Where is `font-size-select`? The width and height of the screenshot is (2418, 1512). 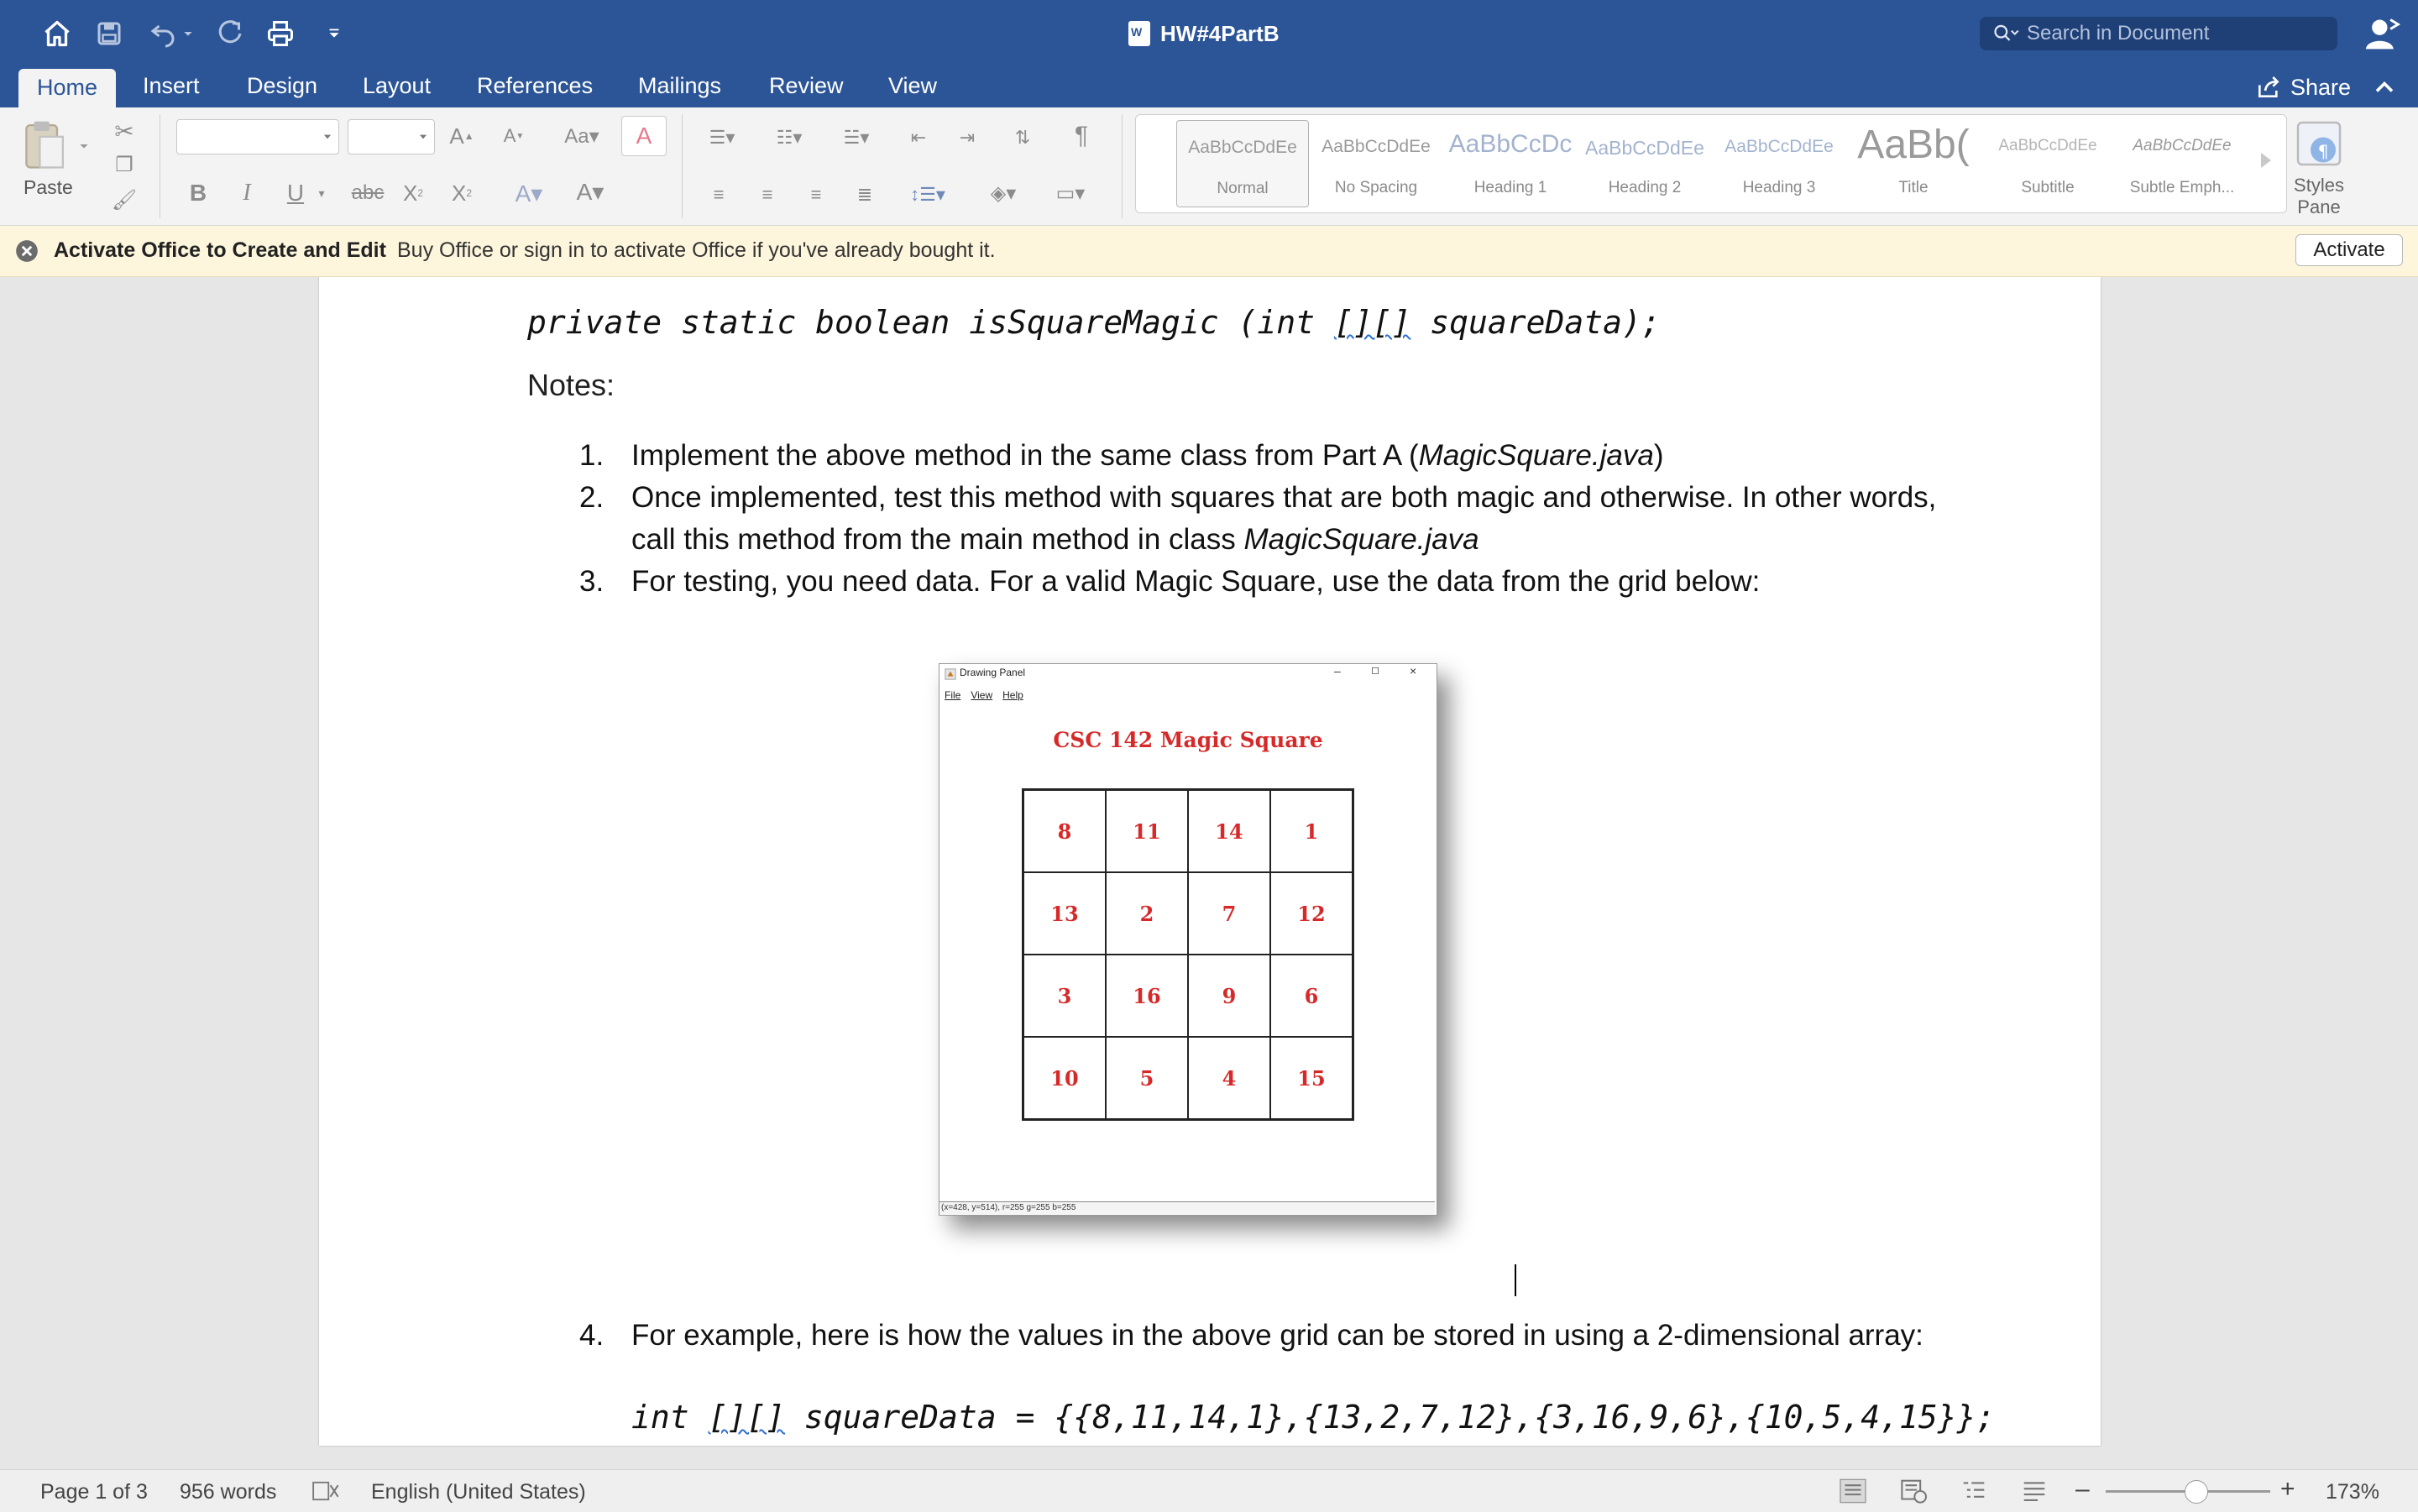
font-size-select is located at coordinates (391, 136).